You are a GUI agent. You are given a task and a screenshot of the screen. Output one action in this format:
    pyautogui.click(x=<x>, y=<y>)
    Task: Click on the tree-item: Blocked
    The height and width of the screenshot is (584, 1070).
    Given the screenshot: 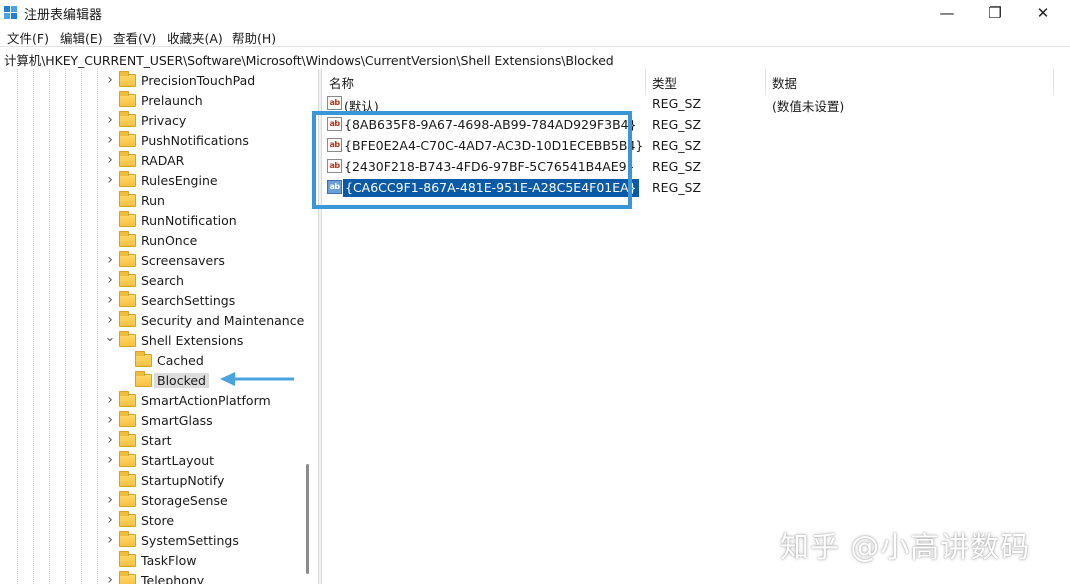 What is the action you would take?
    pyautogui.click(x=165, y=380)
    